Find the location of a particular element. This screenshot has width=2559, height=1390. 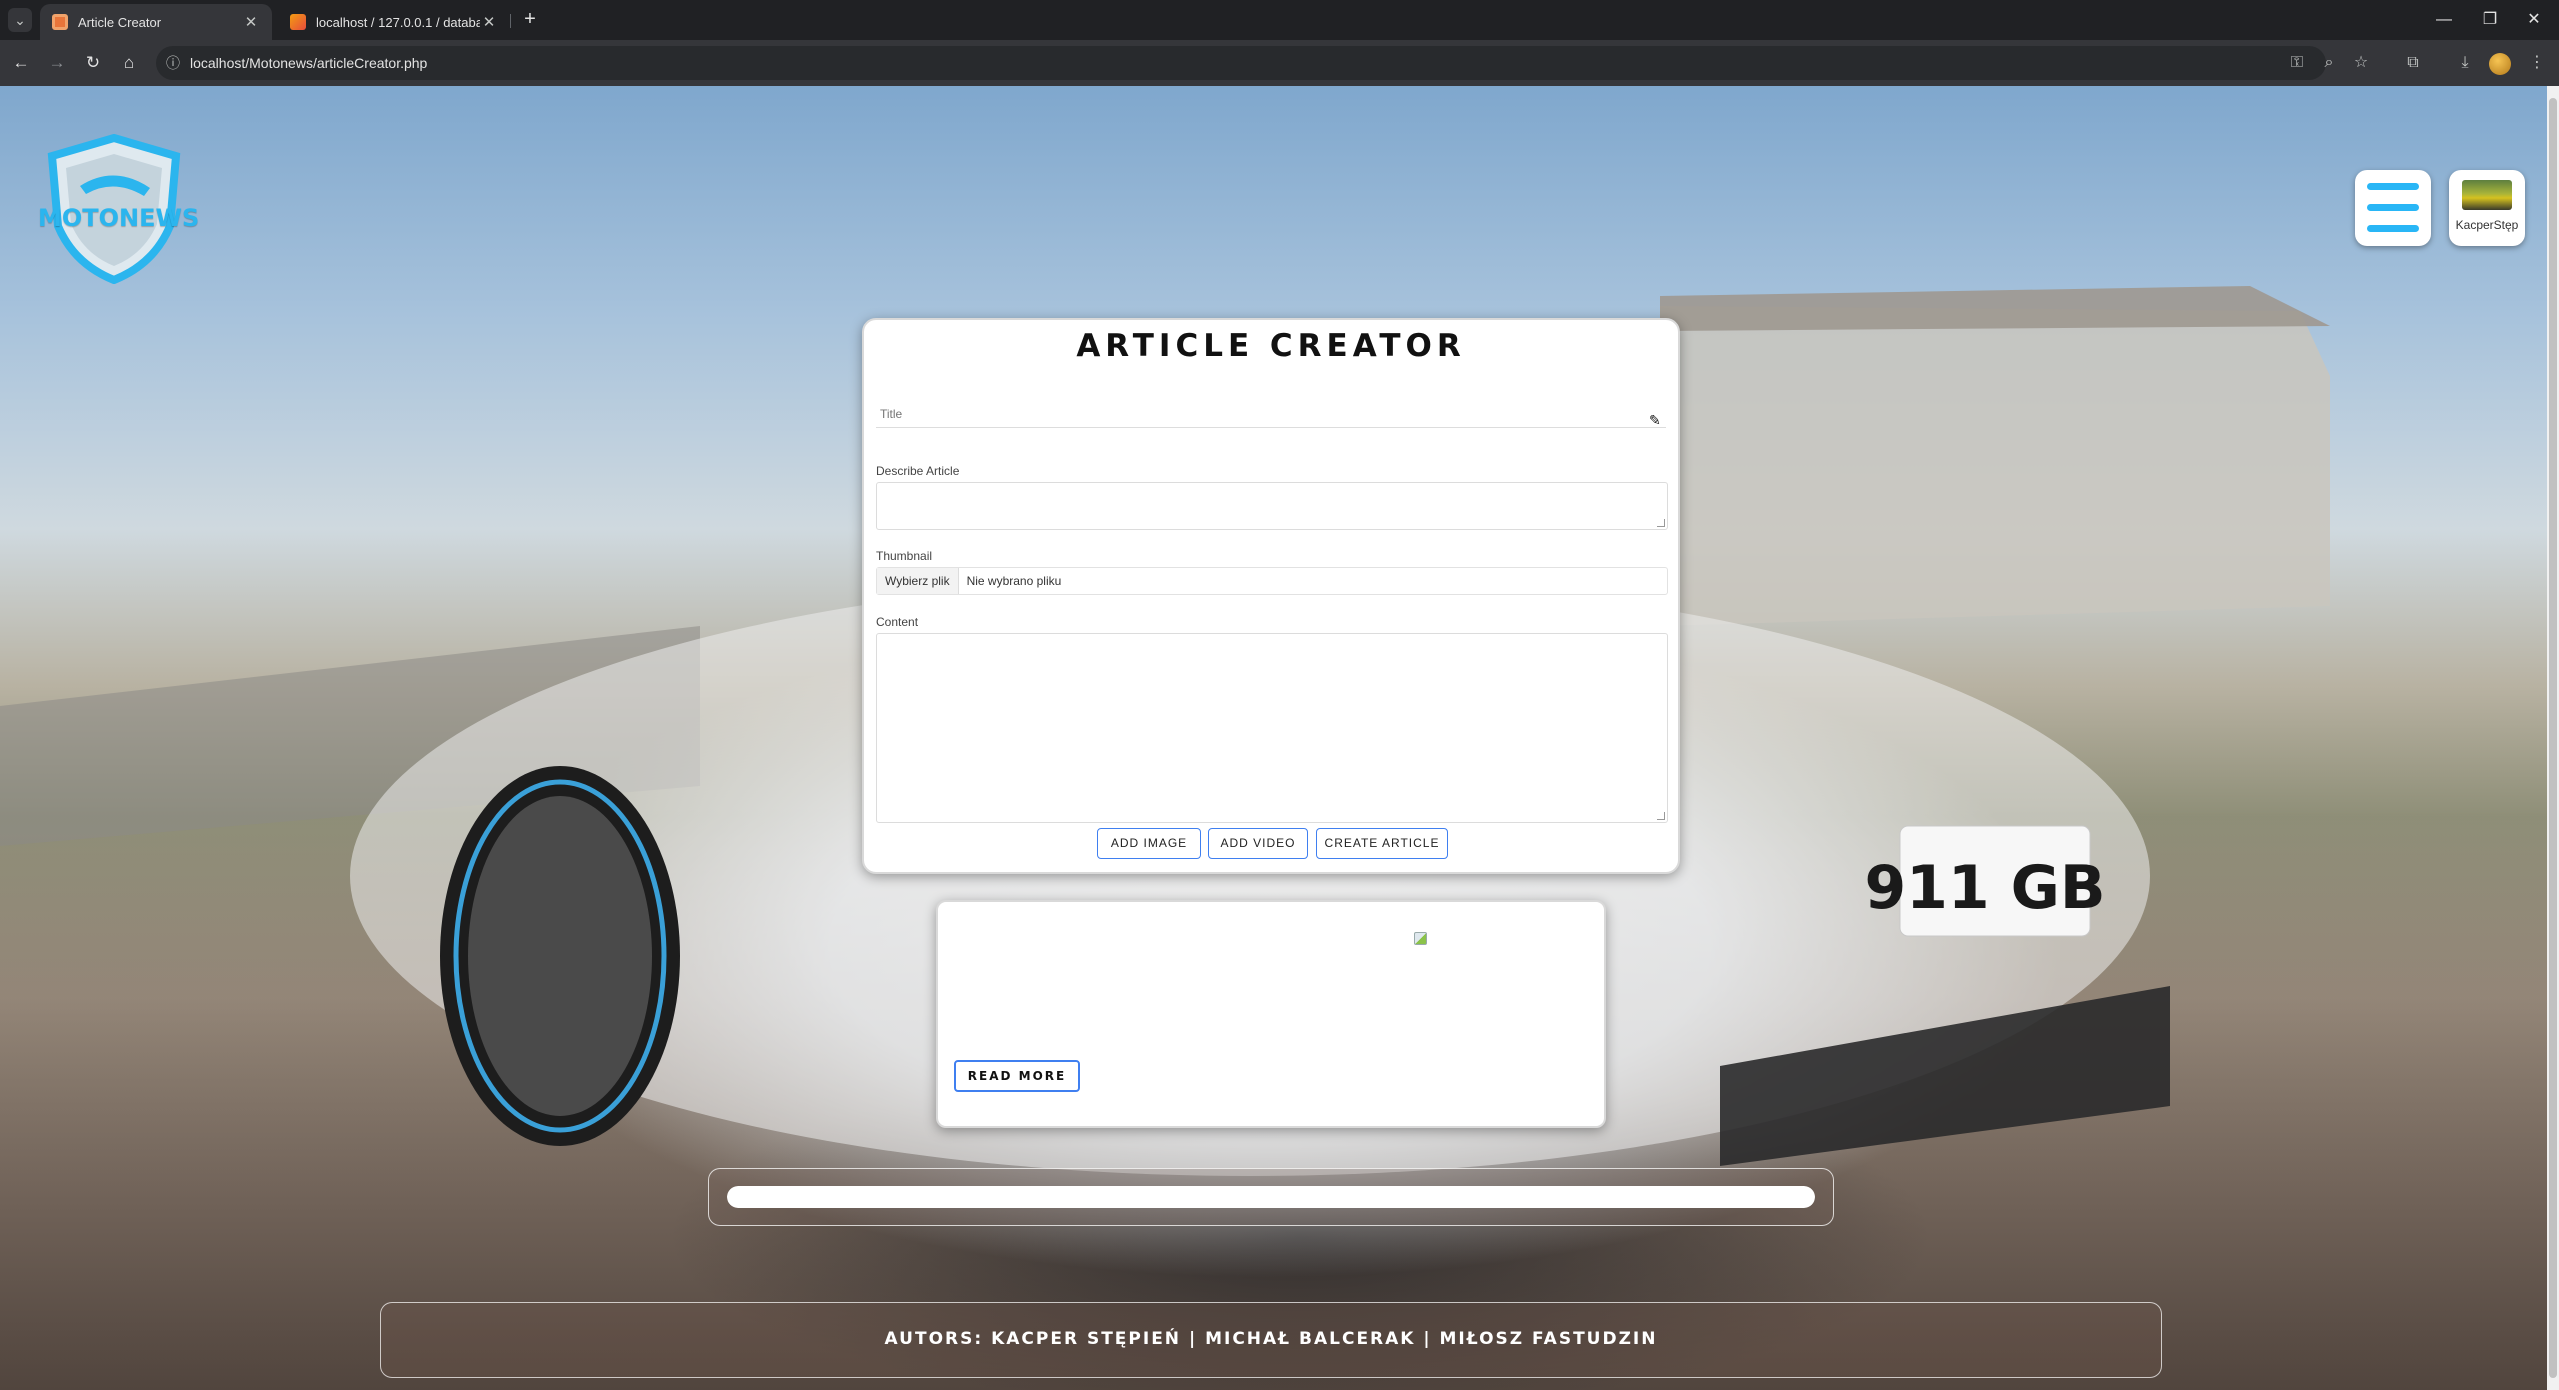

svg-text: 911 GB is located at coordinates (1984, 888).